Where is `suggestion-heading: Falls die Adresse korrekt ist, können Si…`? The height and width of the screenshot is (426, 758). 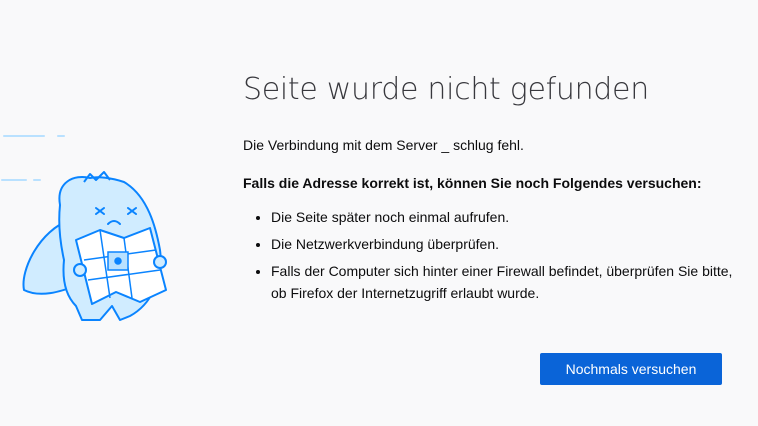
suggestion-heading: Falls die Adresse korrekt ist, können Si… is located at coordinates (472, 183).